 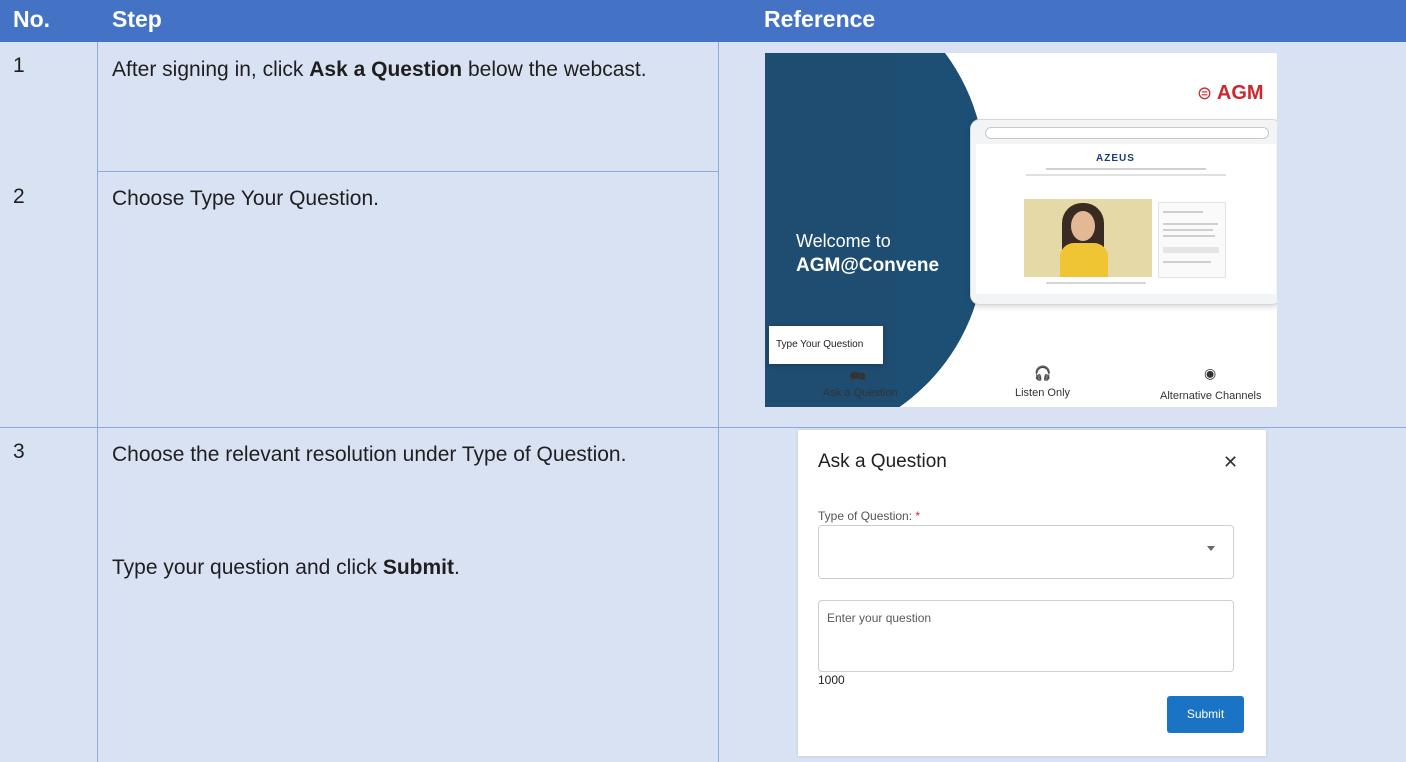 What do you see at coordinates (137, 19) in the screenshot?
I see `header-step: Step` at bounding box center [137, 19].